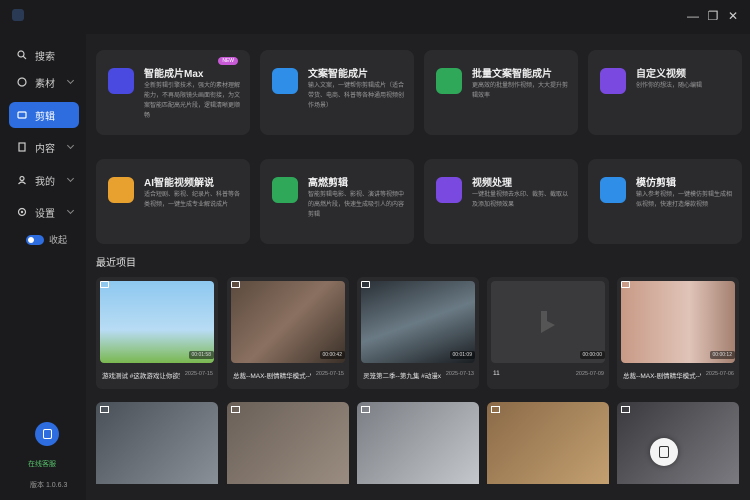  I want to click on sidebar-item-label: 素材, so click(45, 84).